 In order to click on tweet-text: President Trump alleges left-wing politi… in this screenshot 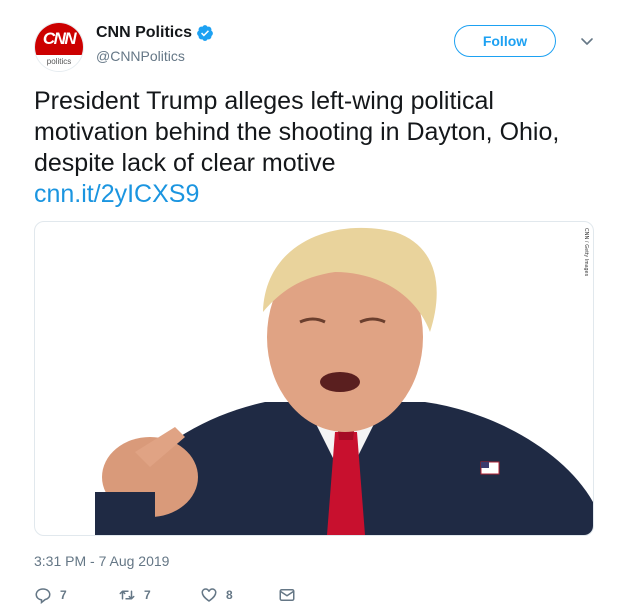, I will do `click(297, 132)`.